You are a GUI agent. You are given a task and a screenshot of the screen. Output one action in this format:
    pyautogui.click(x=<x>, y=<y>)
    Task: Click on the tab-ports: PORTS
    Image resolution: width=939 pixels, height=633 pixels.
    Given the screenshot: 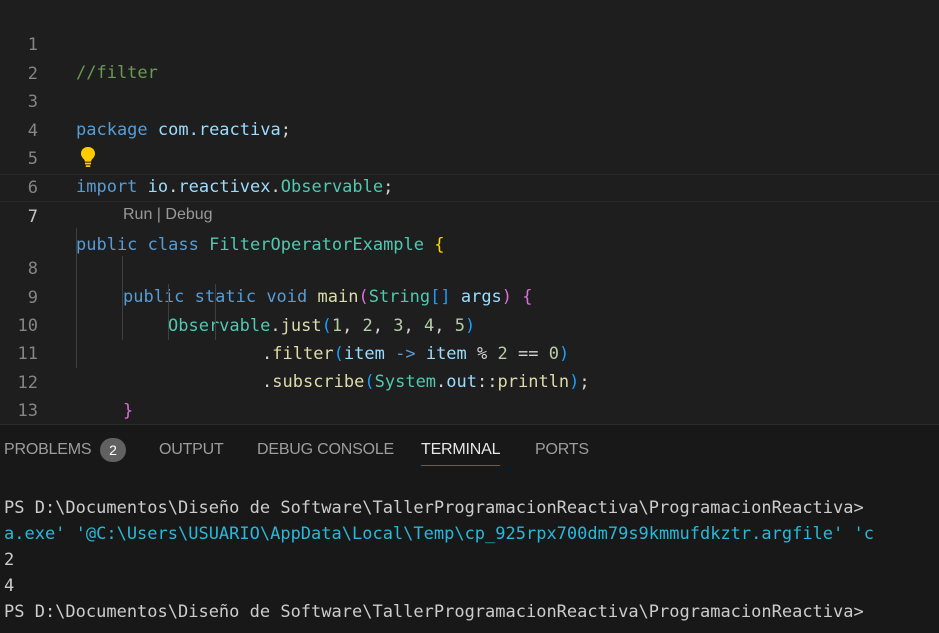 What is the action you would take?
    pyautogui.click(x=562, y=450)
    